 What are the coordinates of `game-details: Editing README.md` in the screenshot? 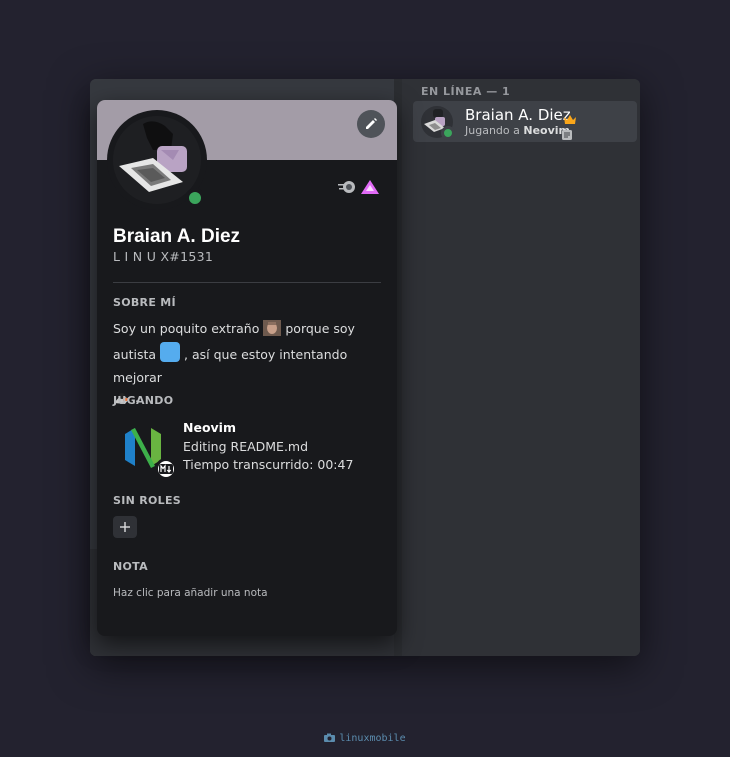 It's located at (246, 446).